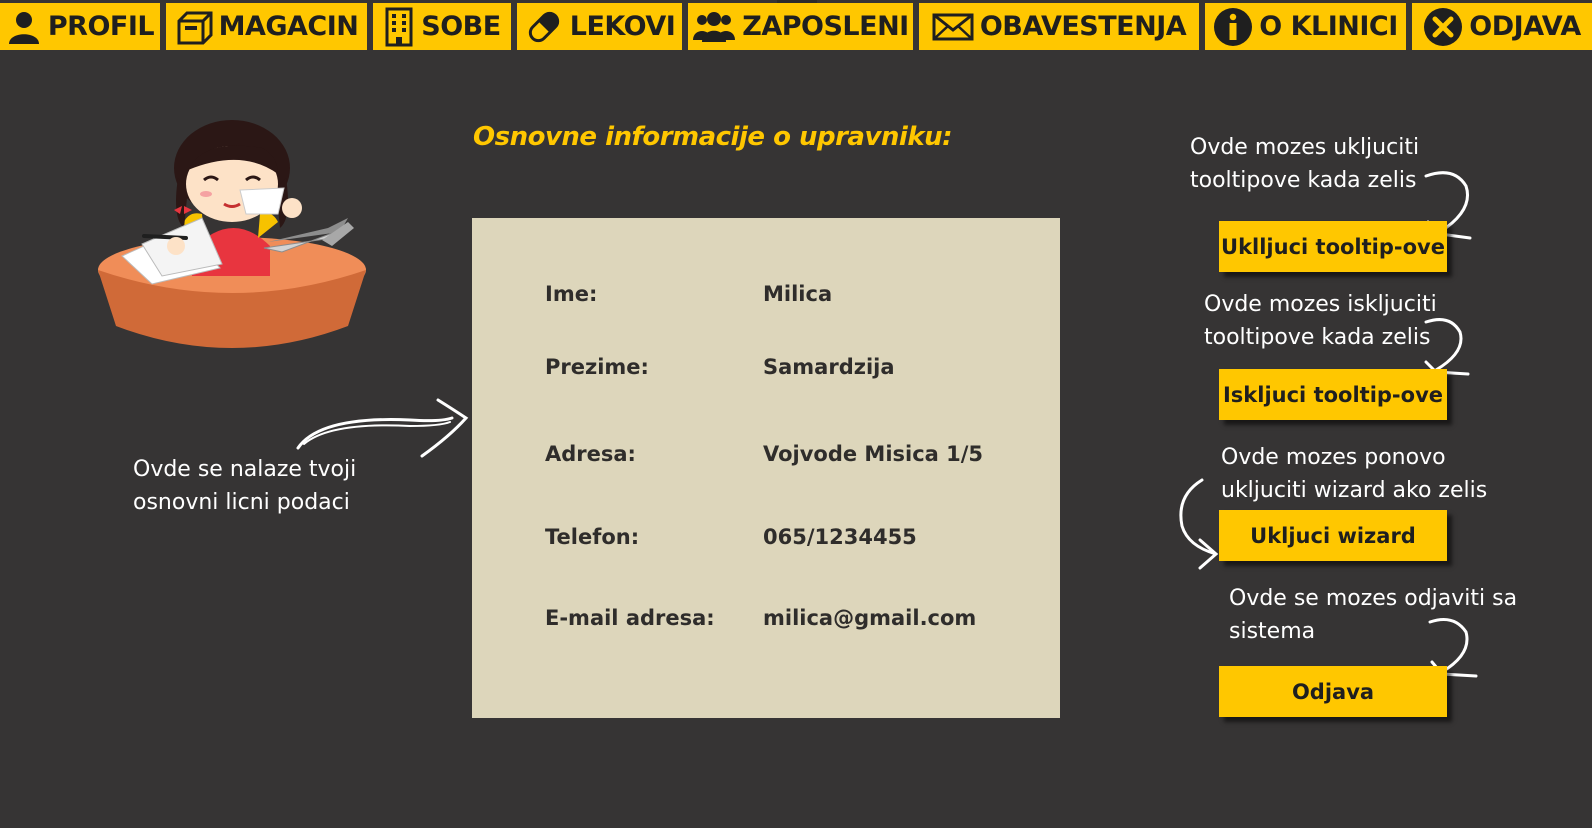 This screenshot has width=1592, height=828. What do you see at coordinates (543, 26) in the screenshot?
I see `pill-icon` at bounding box center [543, 26].